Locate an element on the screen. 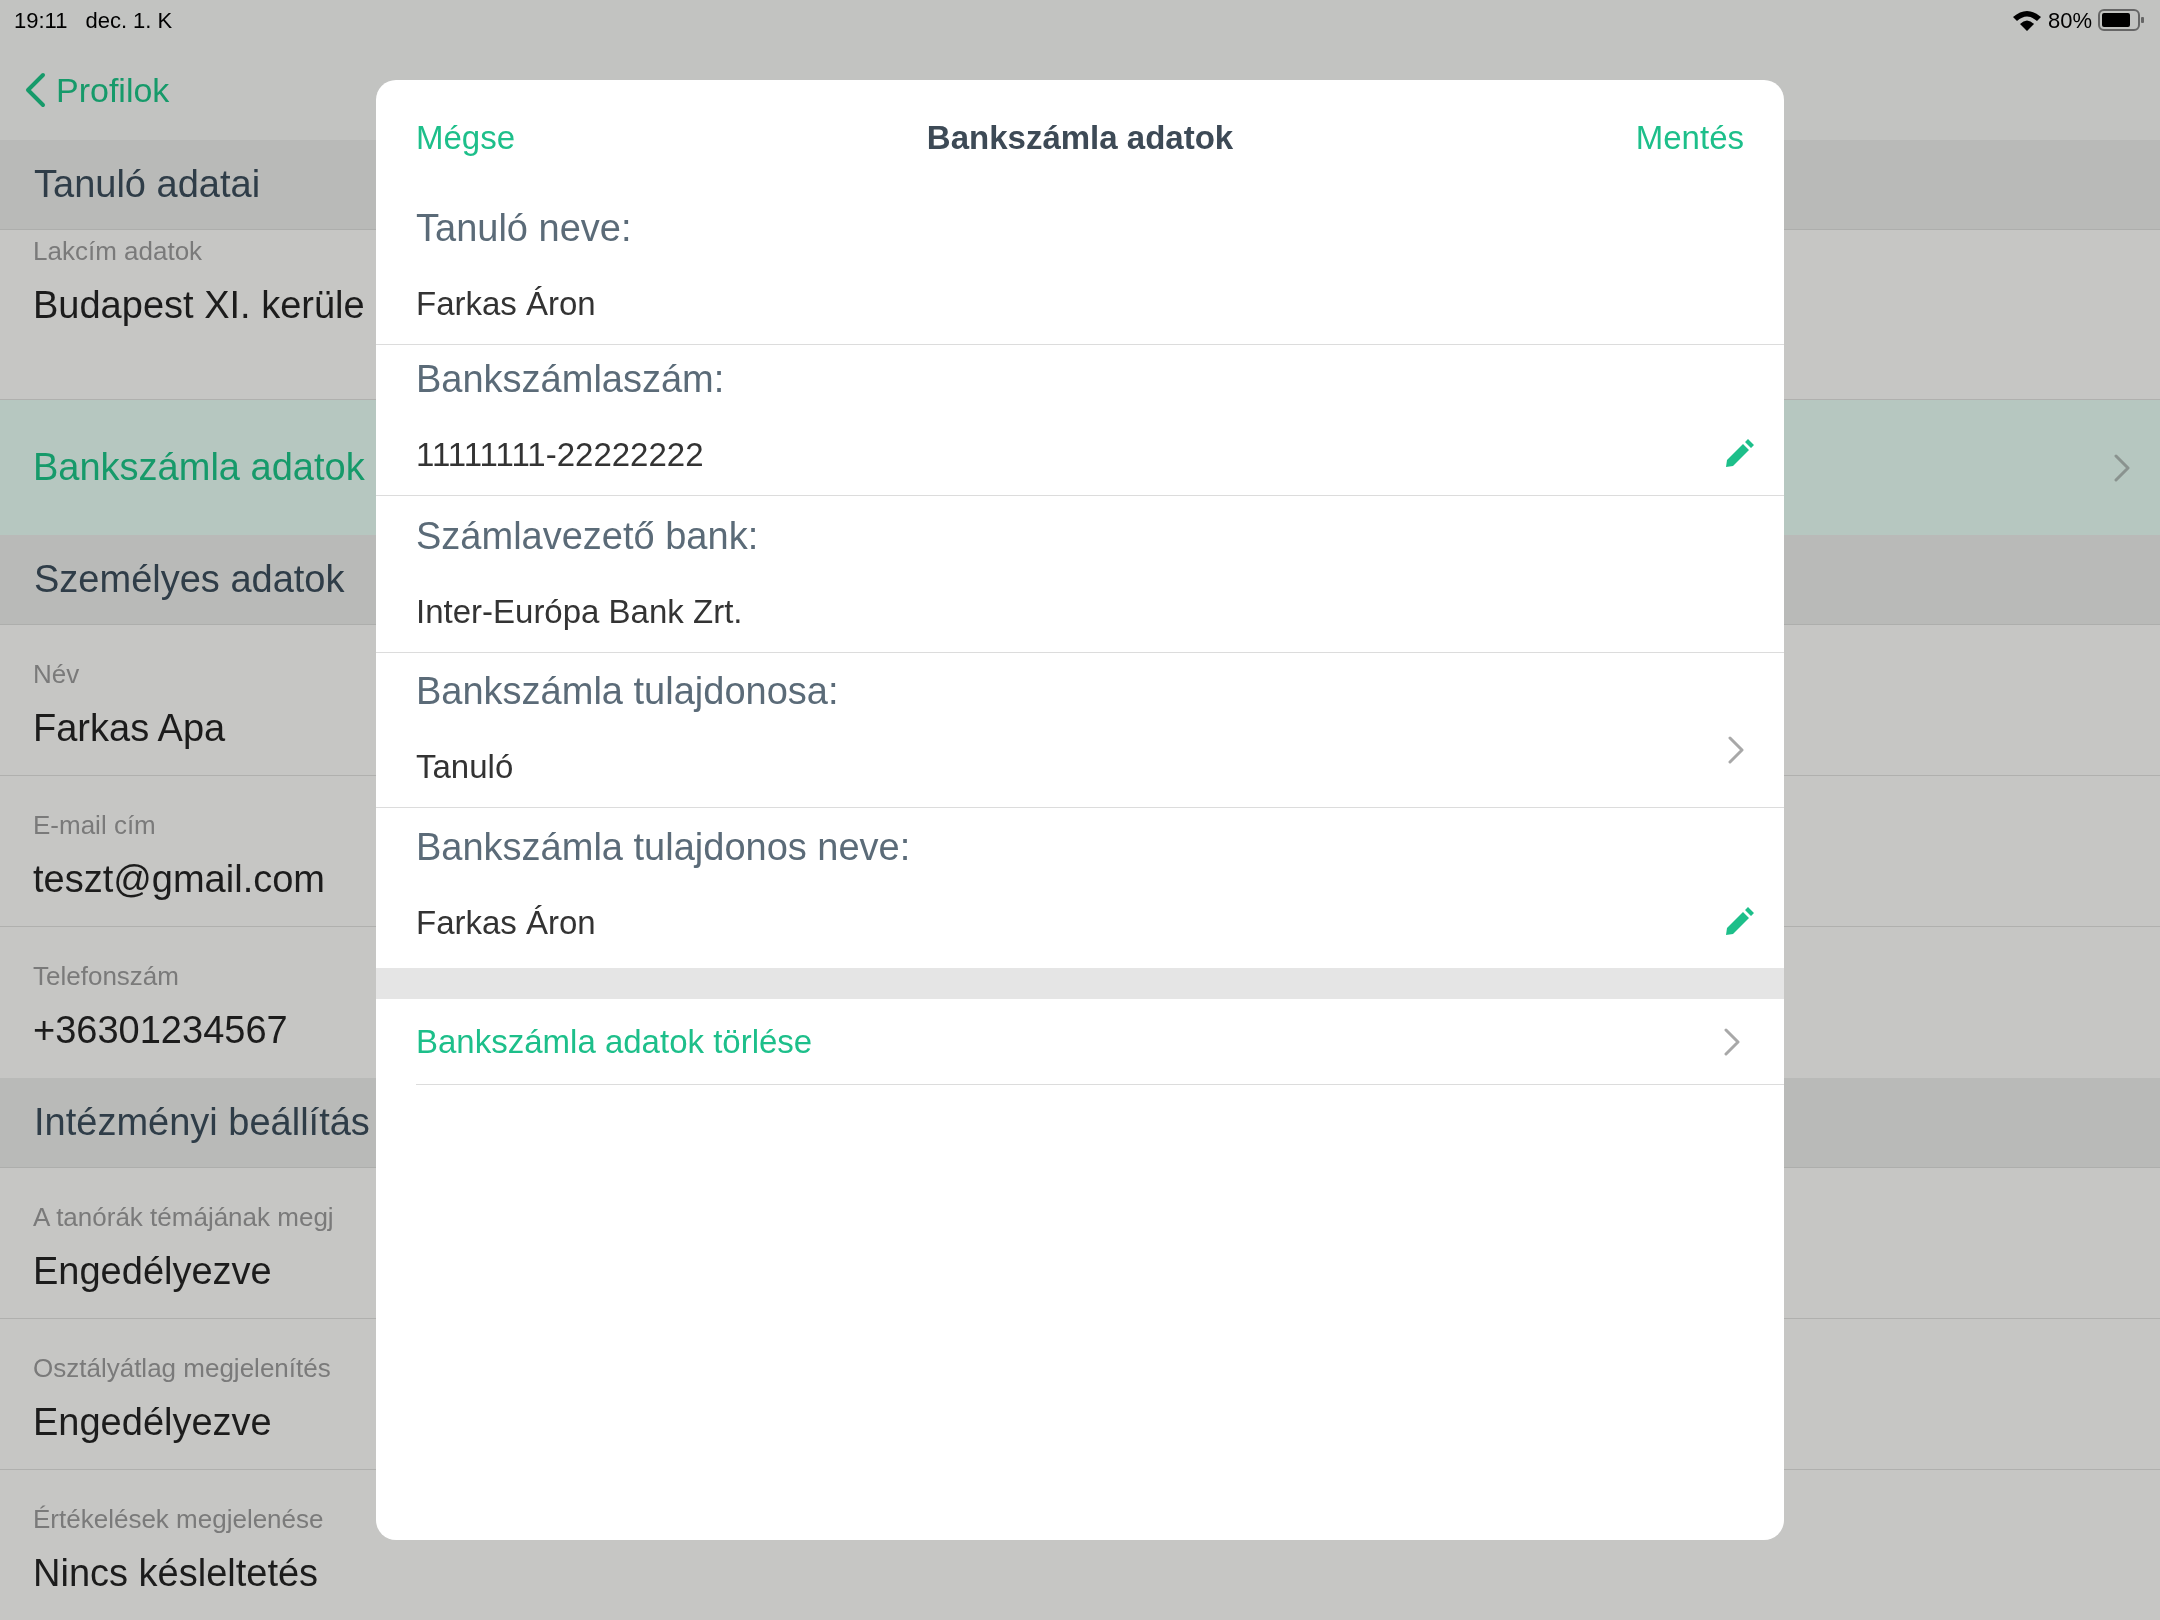  field-label: Számlavezető bank: is located at coordinates (587, 536).